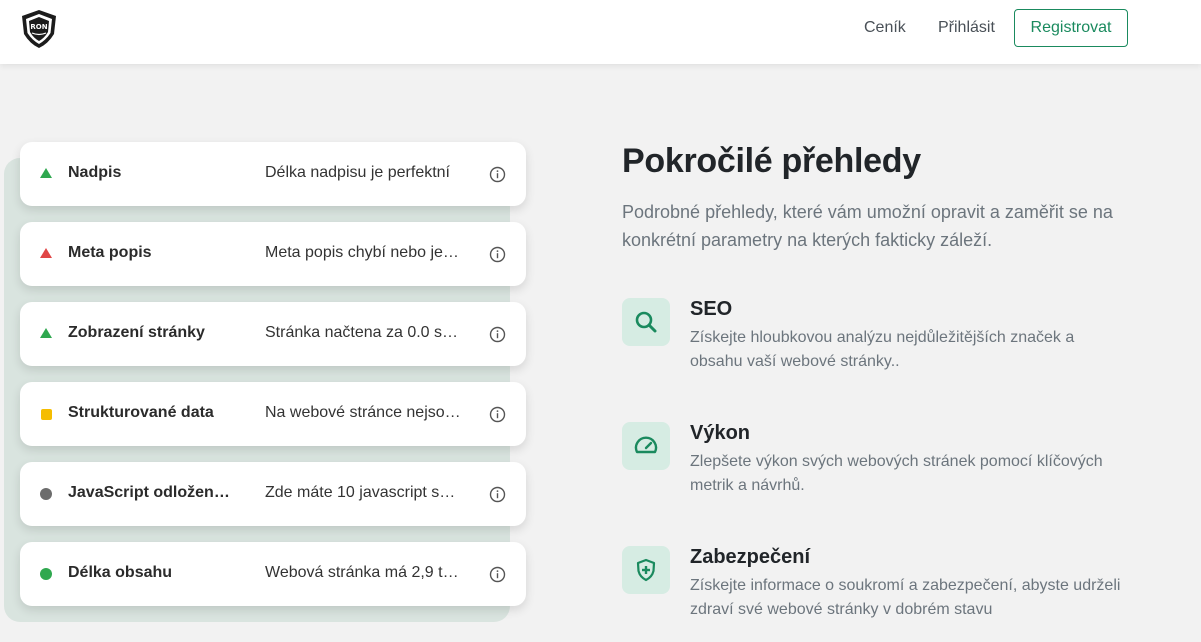 This screenshot has width=1201, height=642. I want to click on check-row-title: Nadpis Délka nadpisu je perfektní, so click(273, 174).